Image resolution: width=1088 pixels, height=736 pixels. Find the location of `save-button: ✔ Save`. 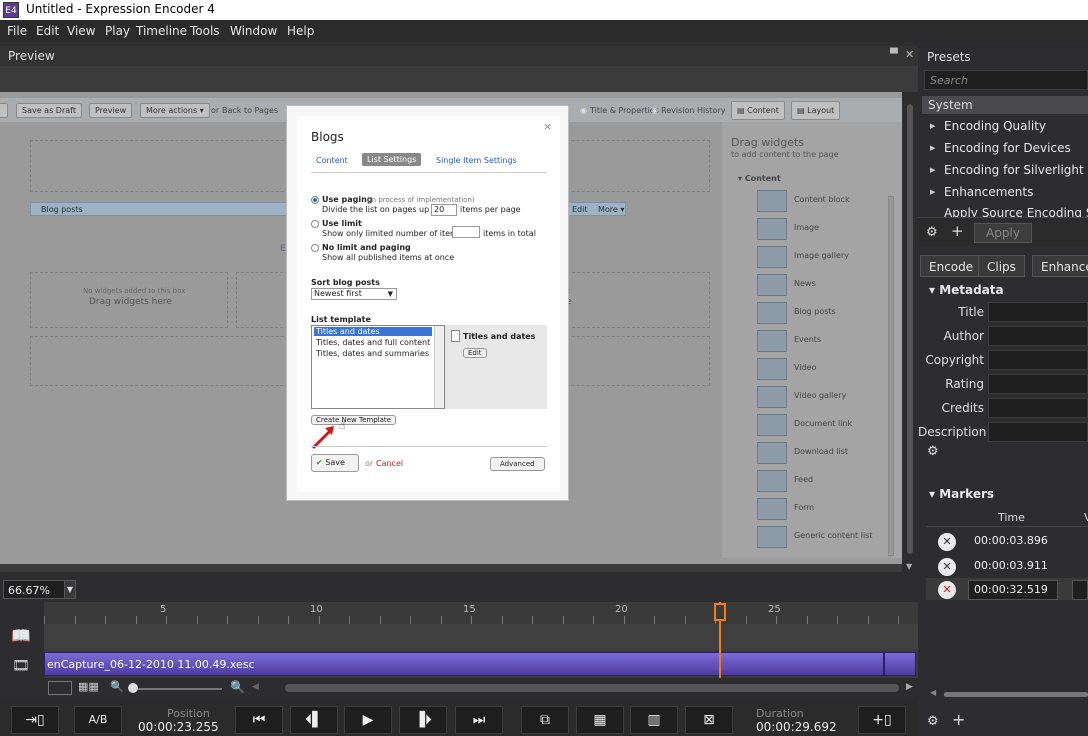

save-button: ✔ Save is located at coordinates (335, 463).